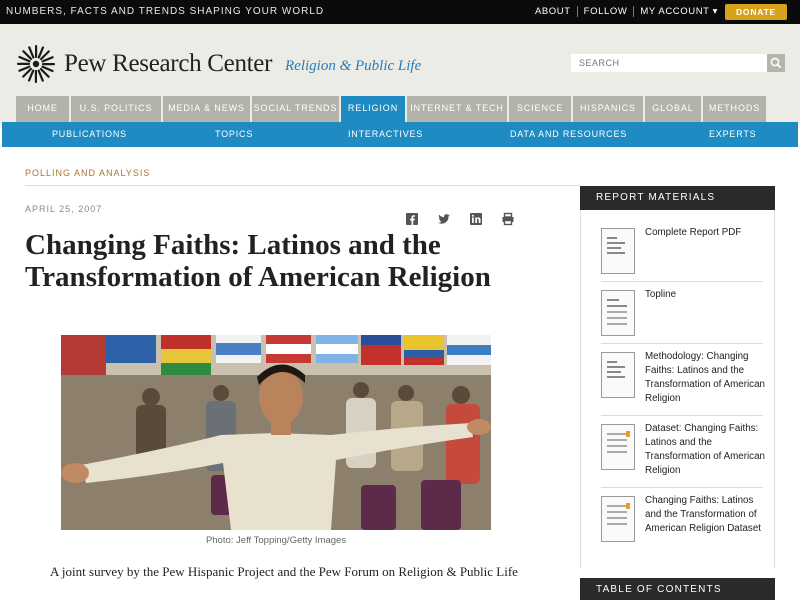  What do you see at coordinates (168, 64) in the screenshot?
I see `site-logo-text: Pew Research Center` at bounding box center [168, 64].